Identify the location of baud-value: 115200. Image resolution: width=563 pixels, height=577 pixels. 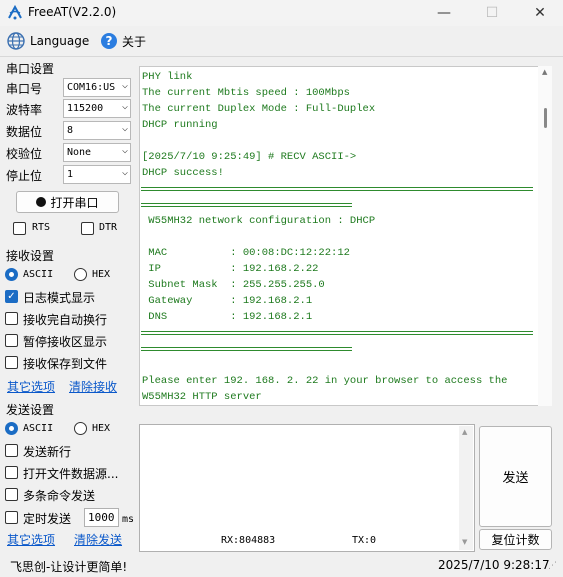
(85, 108).